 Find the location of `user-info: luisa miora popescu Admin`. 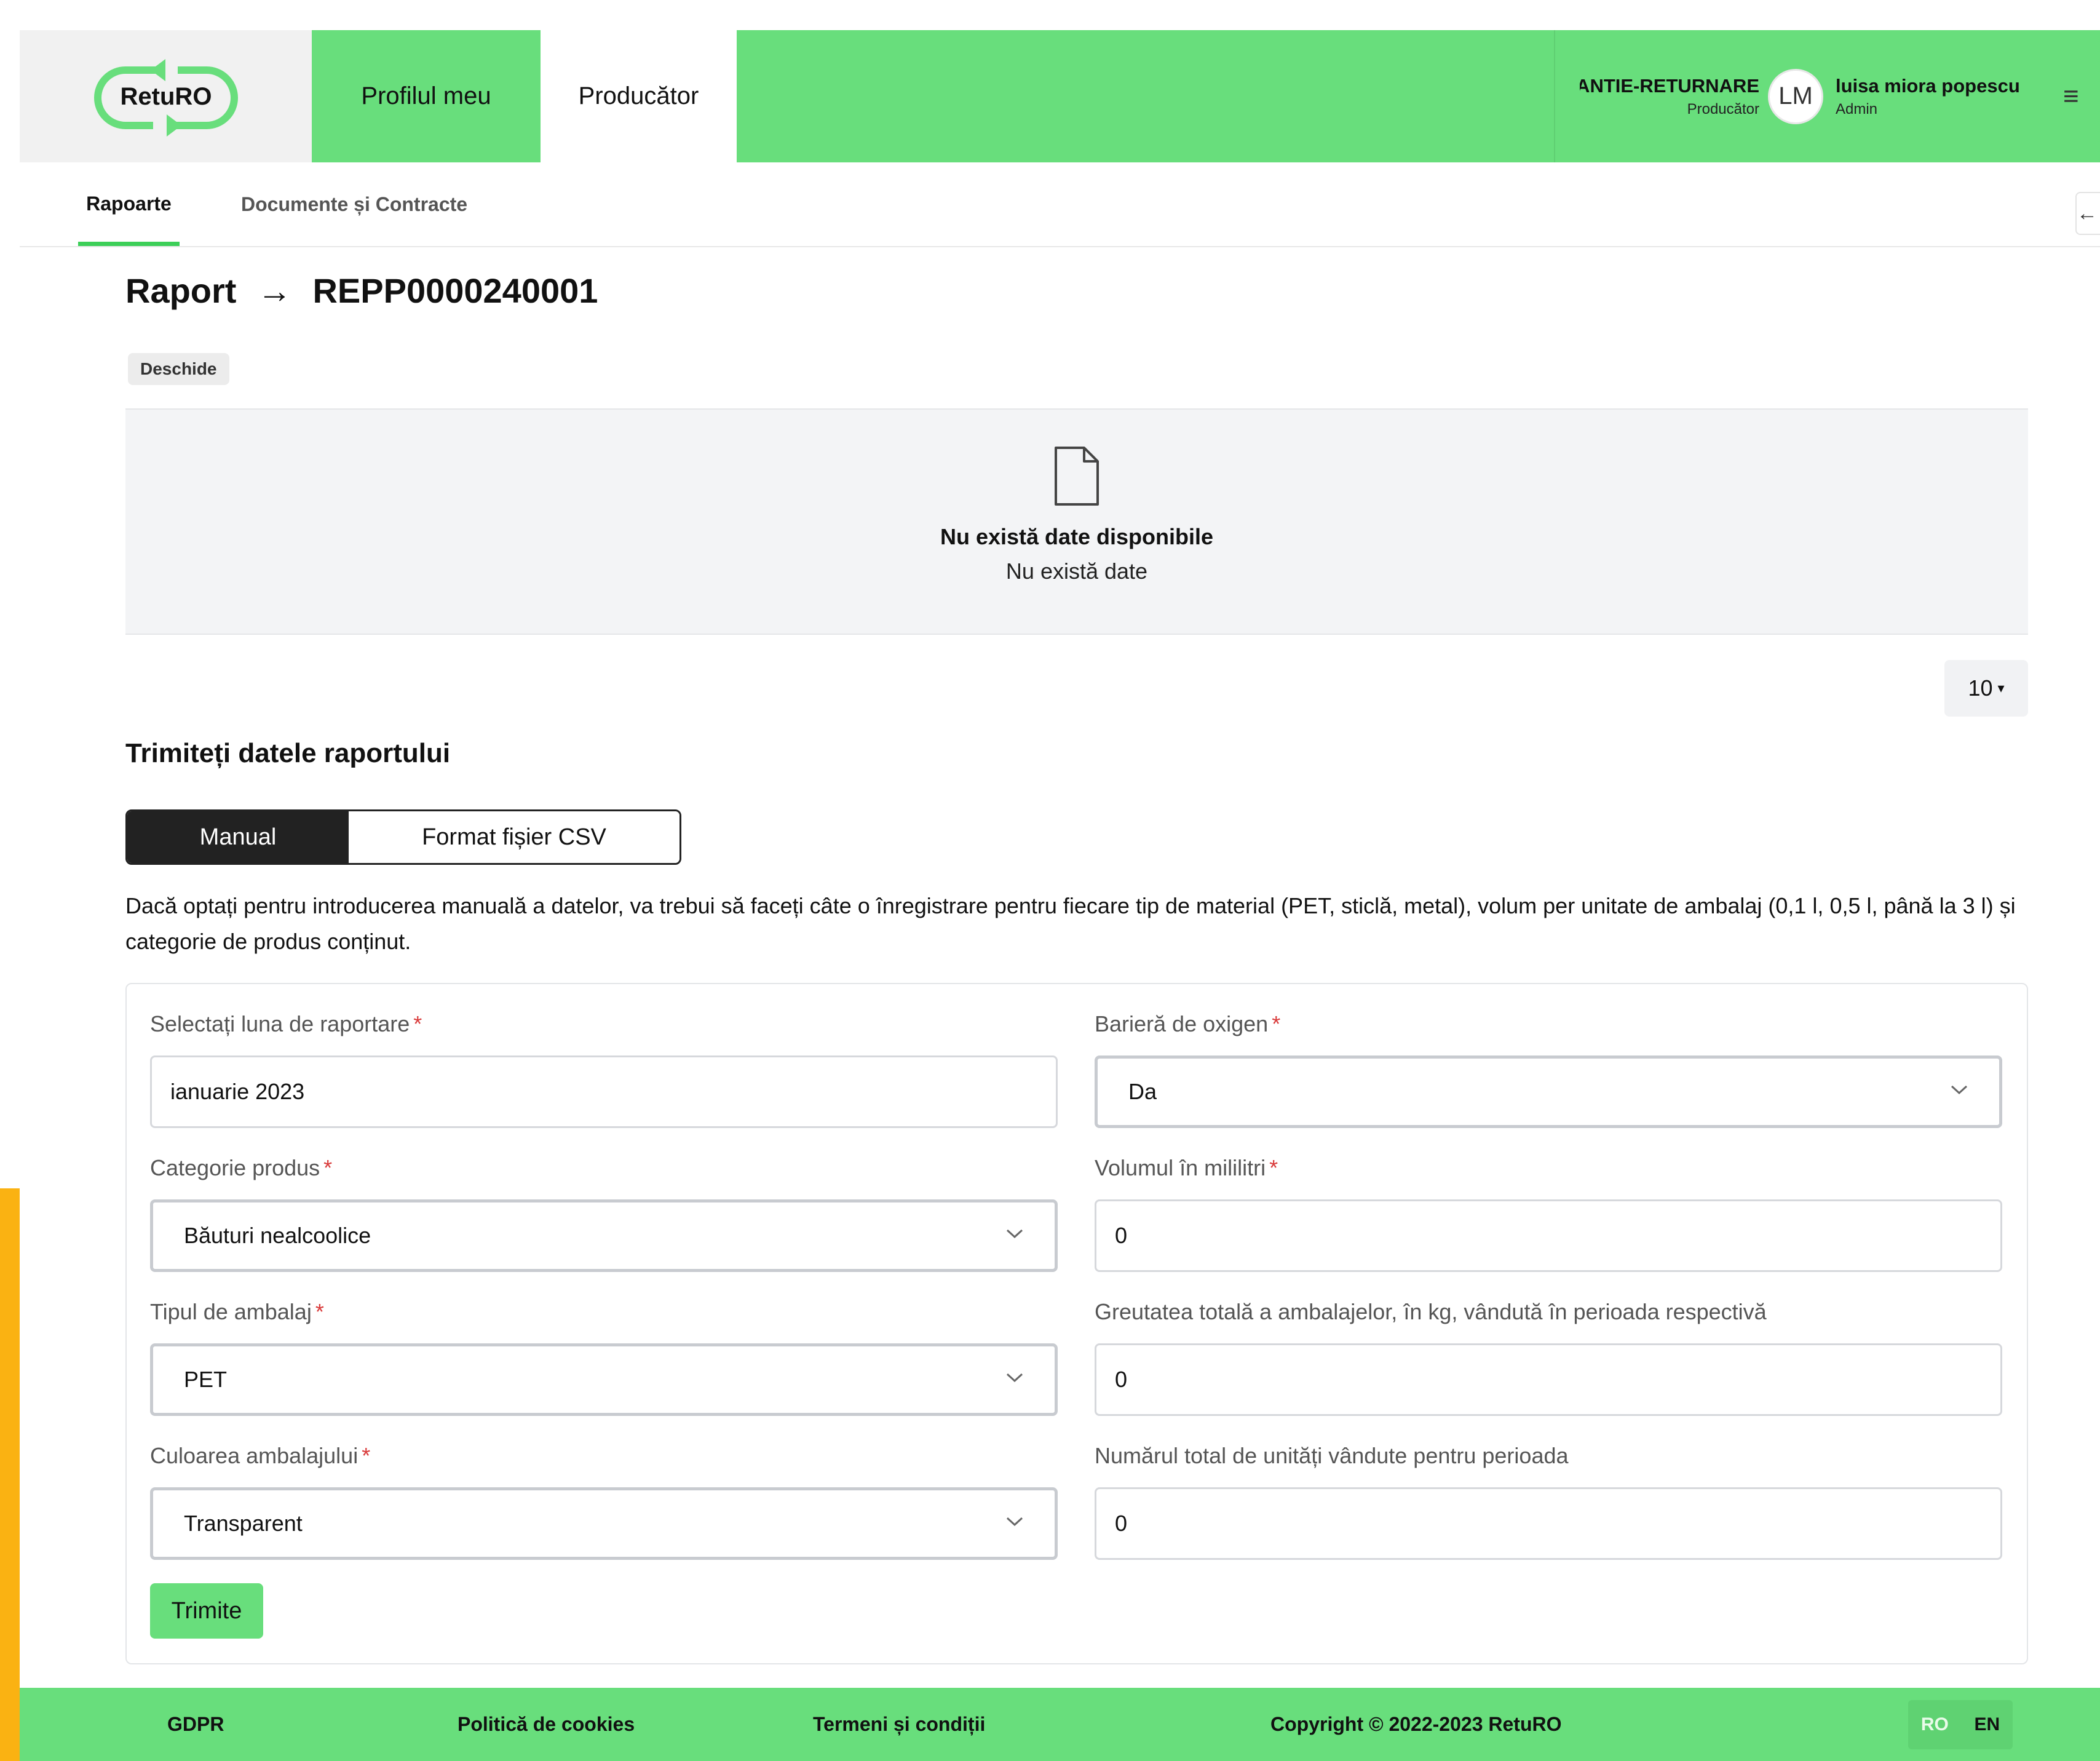

user-info: luisa miora popescu Admin is located at coordinates (1928, 96).